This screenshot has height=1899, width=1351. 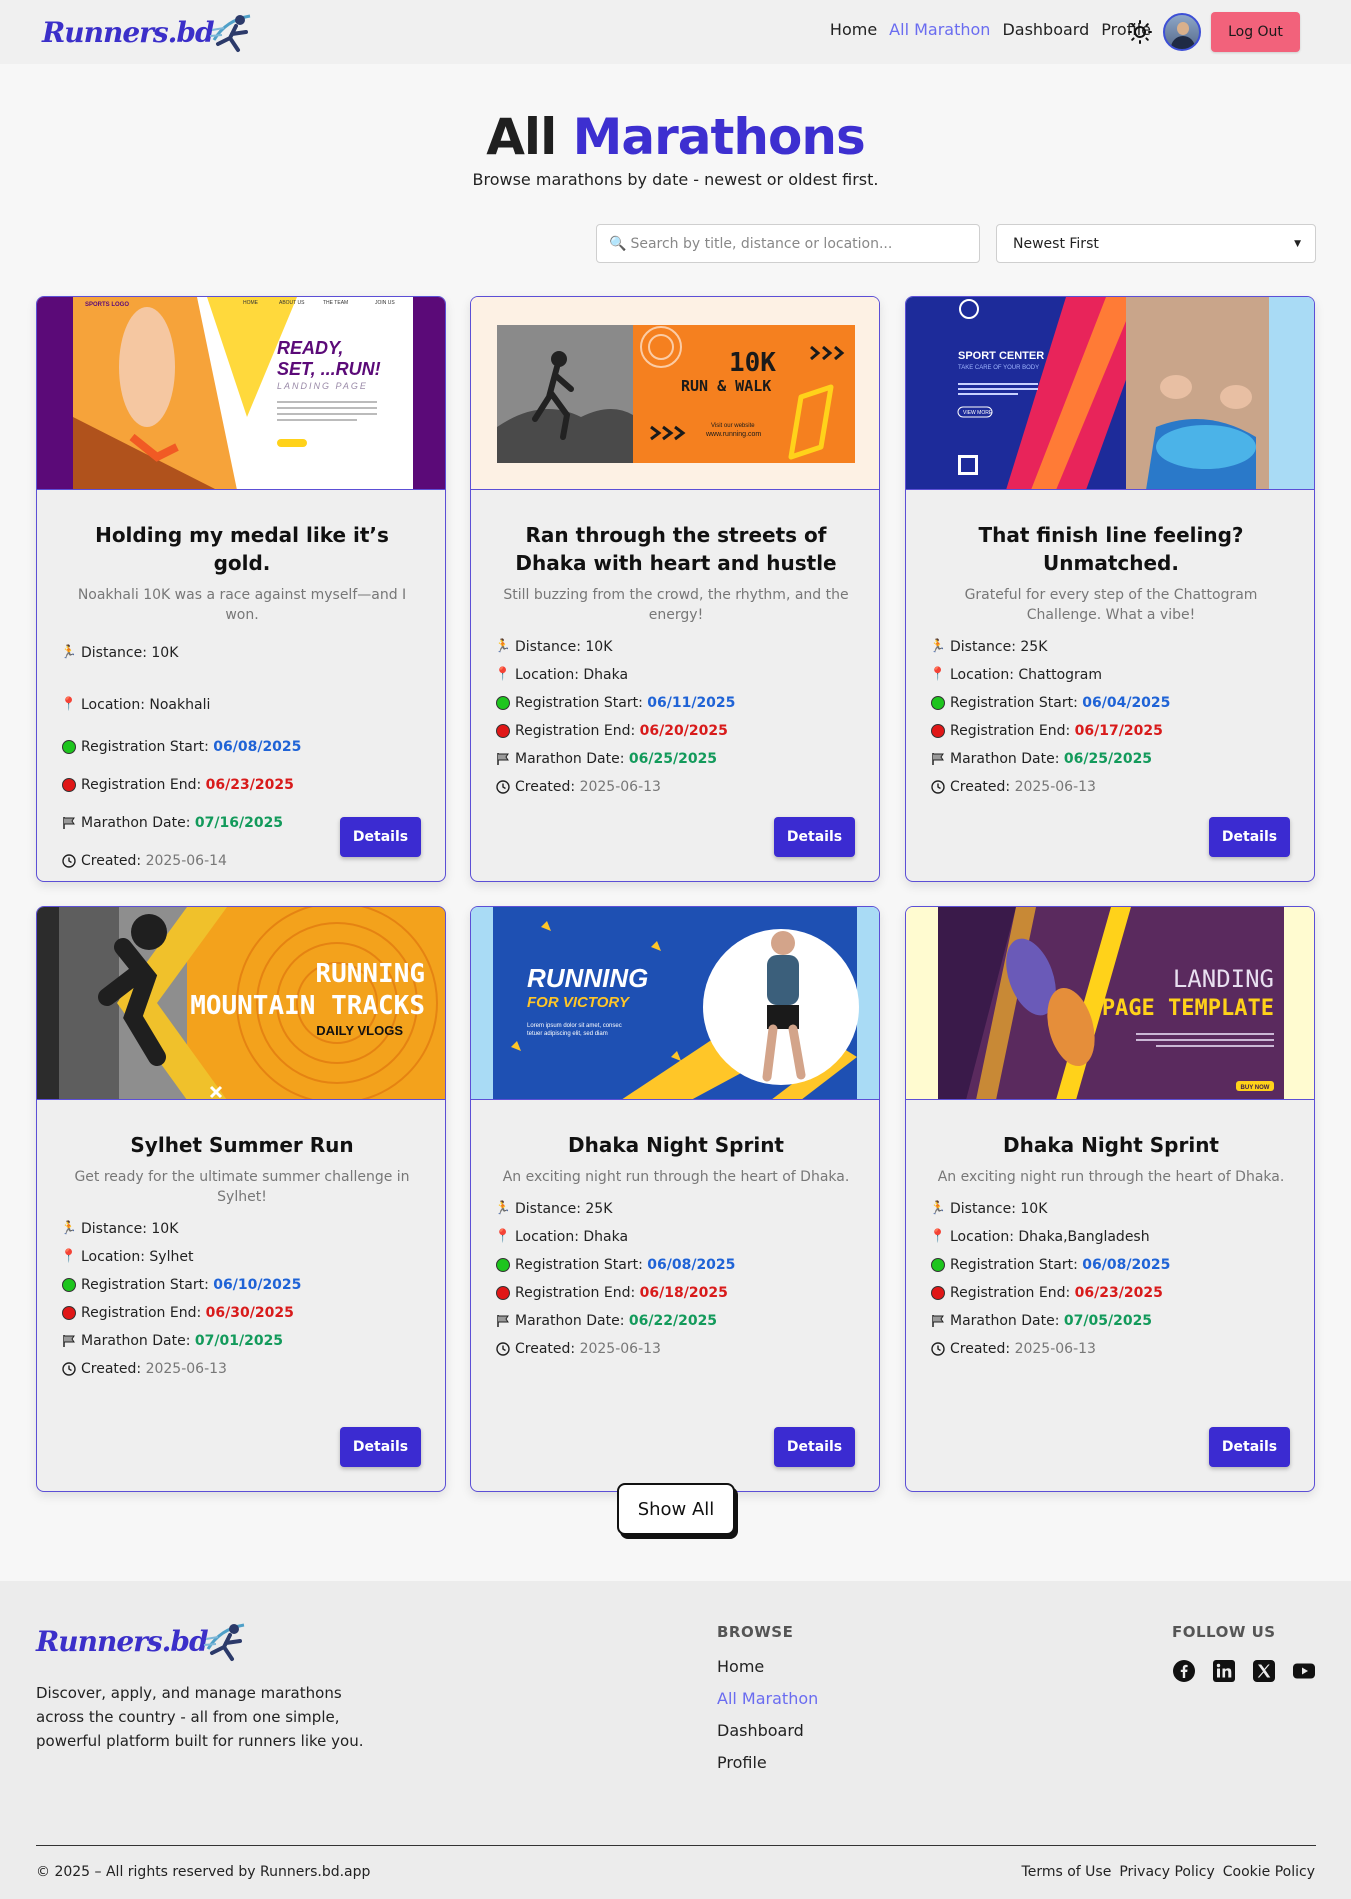 I want to click on search-input, so click(x=800, y=243).